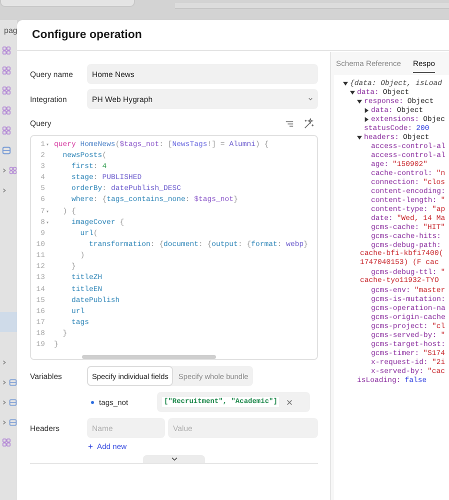 The width and height of the screenshot is (449, 500). I want to click on expand-button, so click(174, 459).